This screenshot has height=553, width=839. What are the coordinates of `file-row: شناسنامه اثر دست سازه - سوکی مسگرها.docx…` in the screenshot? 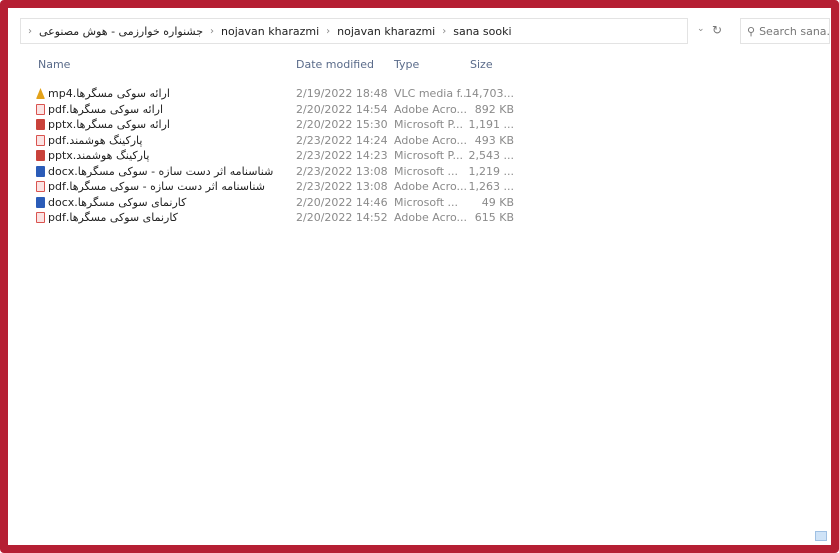 It's located at (296, 172).